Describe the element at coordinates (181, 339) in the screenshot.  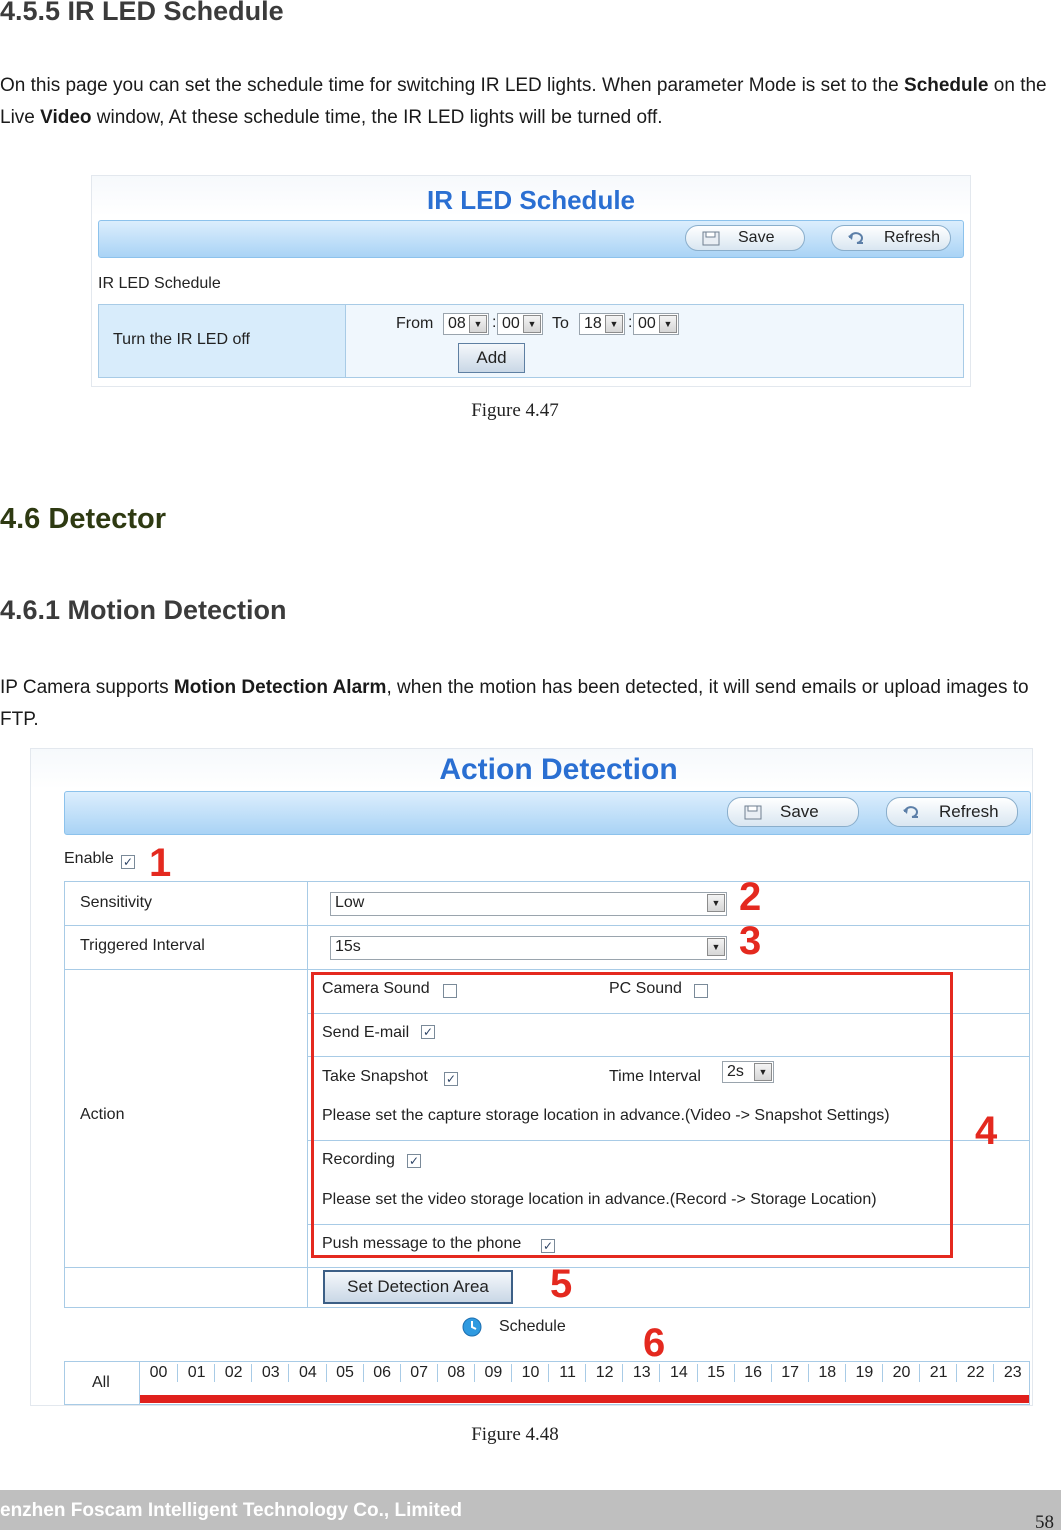
I see `row-label: Turn the IR LED off` at that location.